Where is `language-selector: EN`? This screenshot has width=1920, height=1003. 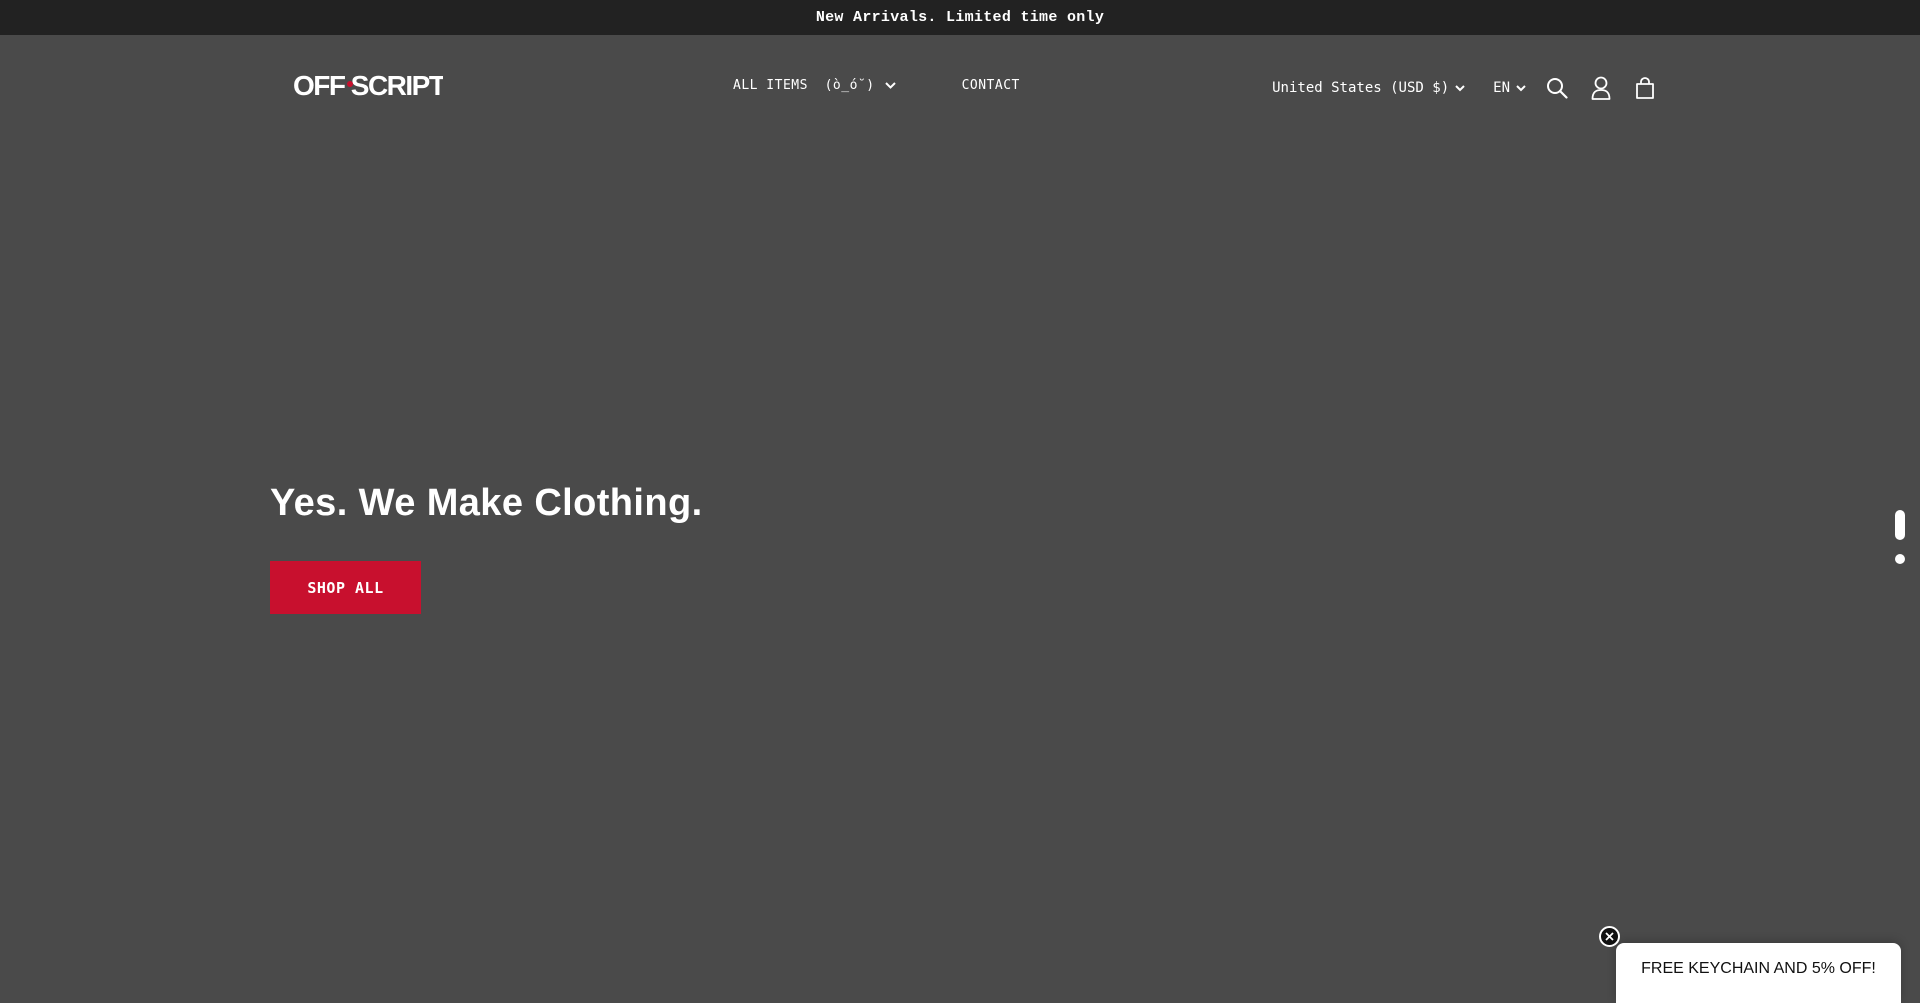
language-selector: EN is located at coordinates (1509, 88).